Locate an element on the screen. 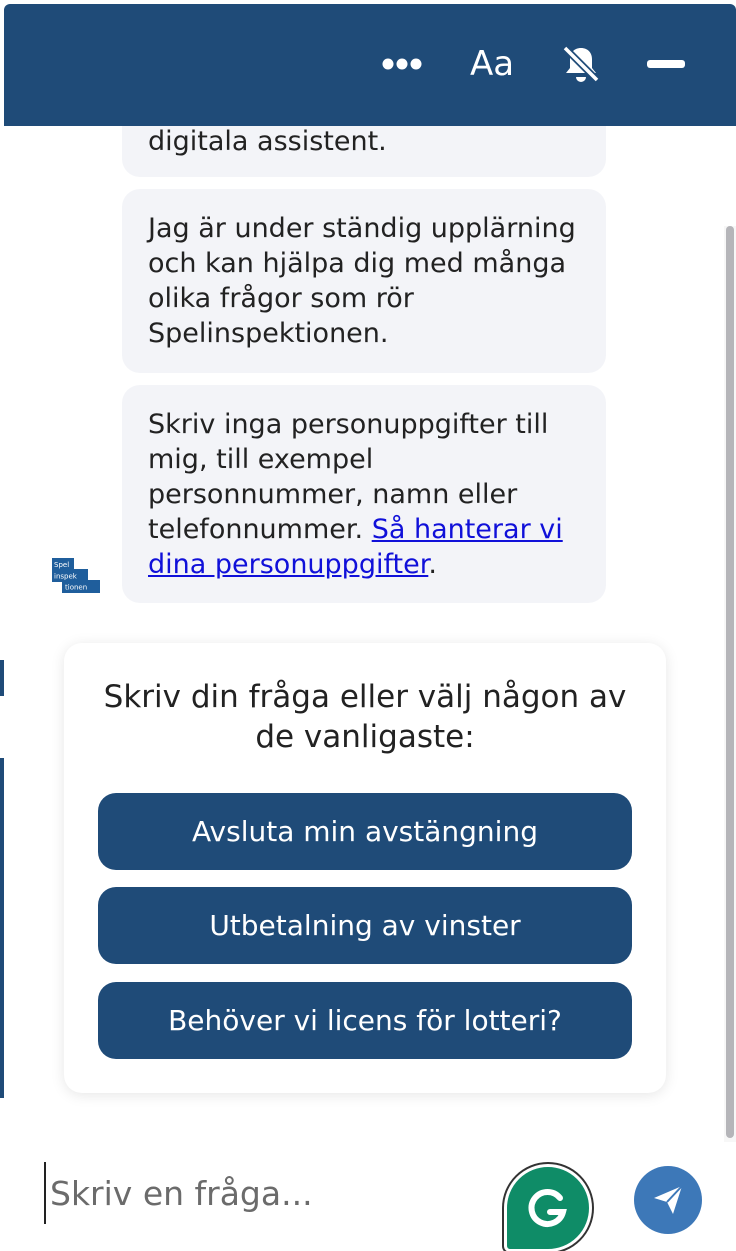 The height and width of the screenshot is (1251, 736). spelinspektionen-logo: Spel inspek tionen is located at coordinates (76, 575).